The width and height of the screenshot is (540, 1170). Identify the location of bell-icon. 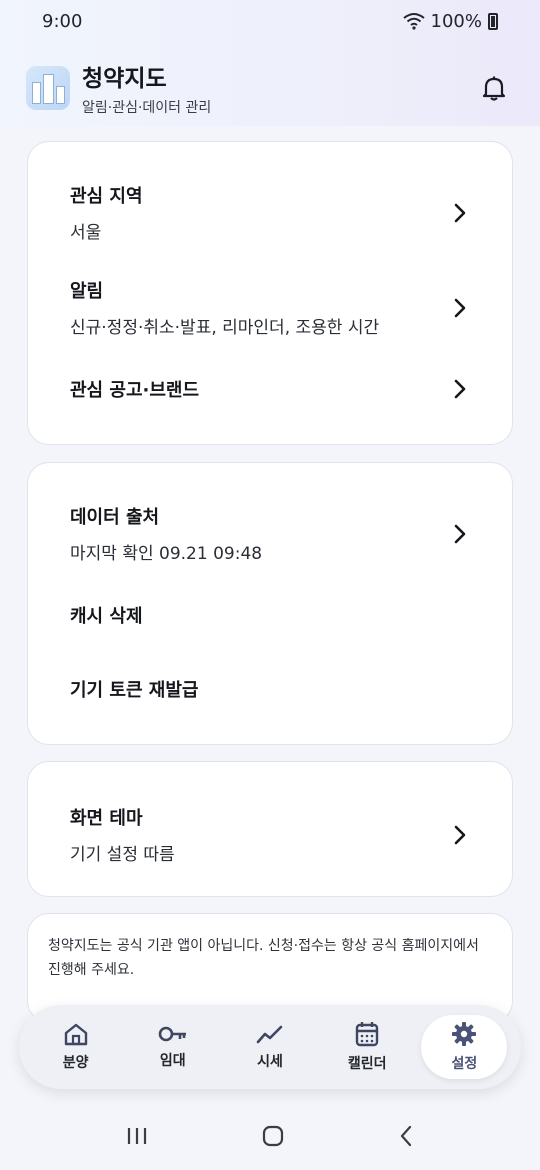
(494, 88).